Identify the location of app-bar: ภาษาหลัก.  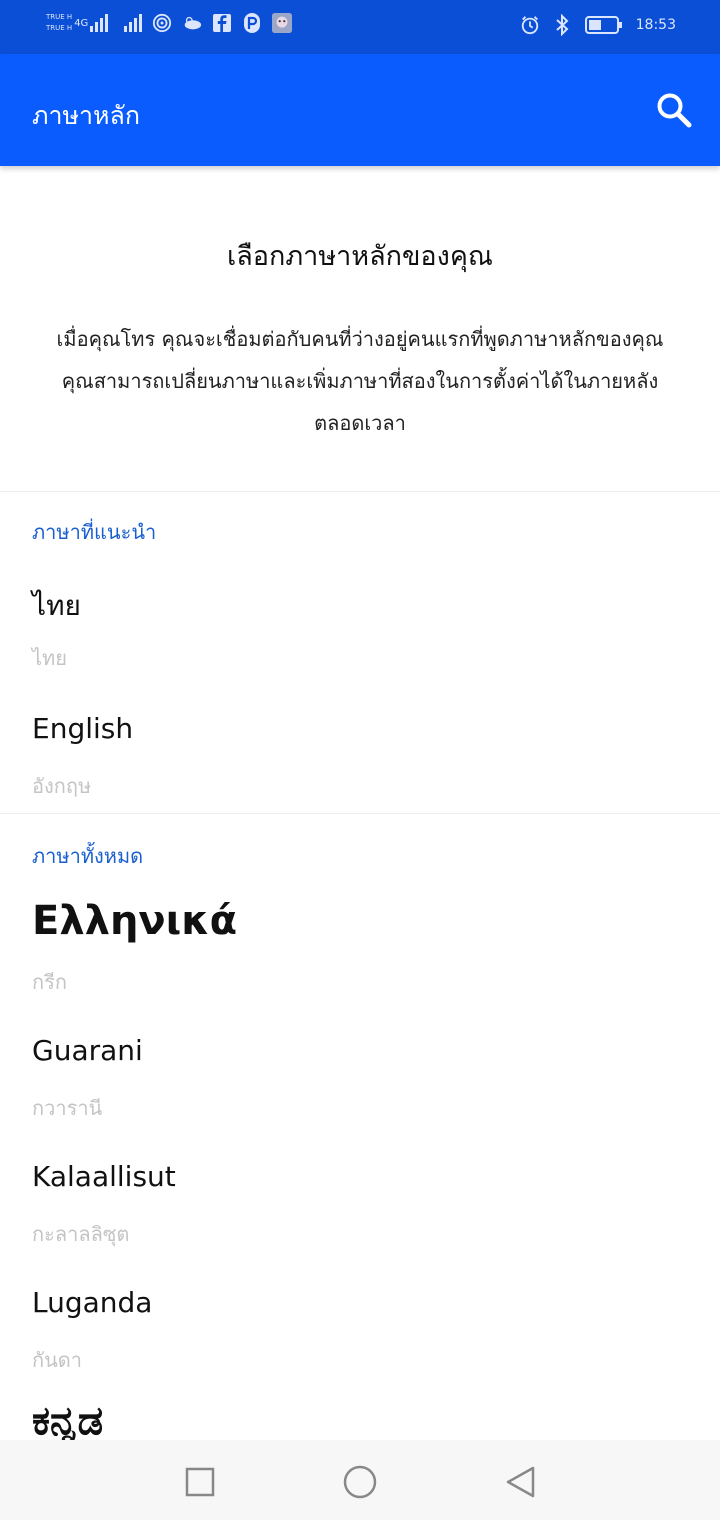
(360, 110).